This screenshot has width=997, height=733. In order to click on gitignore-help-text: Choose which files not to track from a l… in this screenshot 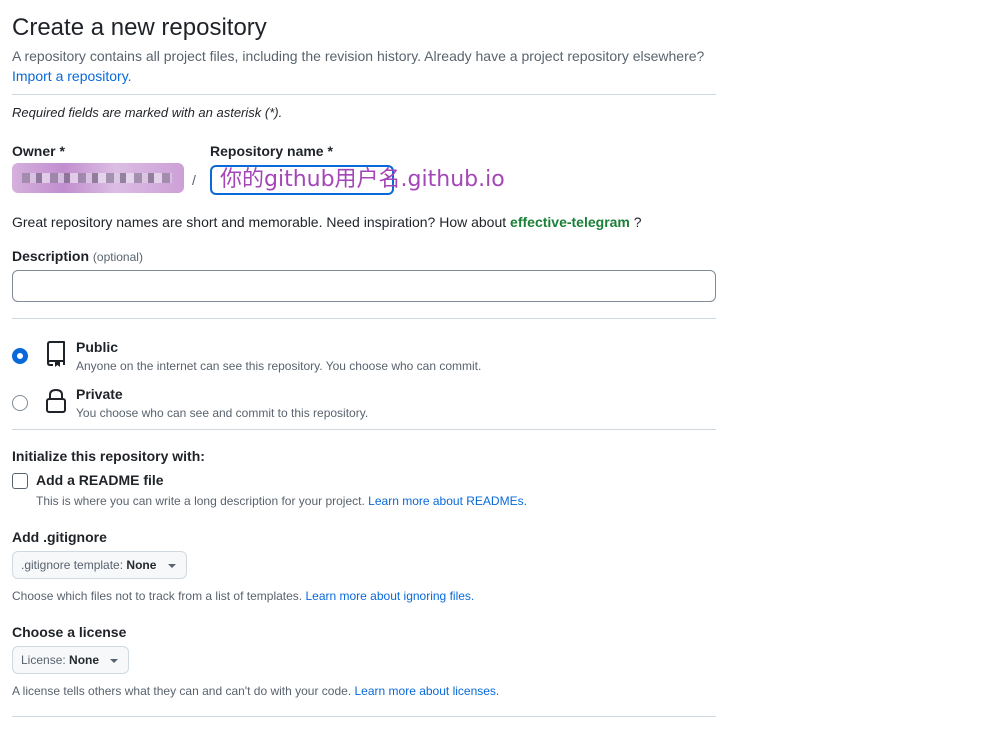, I will do `click(157, 596)`.